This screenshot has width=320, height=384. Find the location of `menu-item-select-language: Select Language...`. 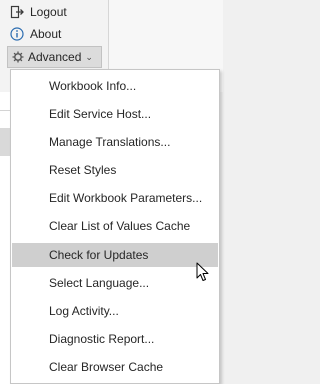

menu-item-select-language: Select Language... is located at coordinates (115, 283).